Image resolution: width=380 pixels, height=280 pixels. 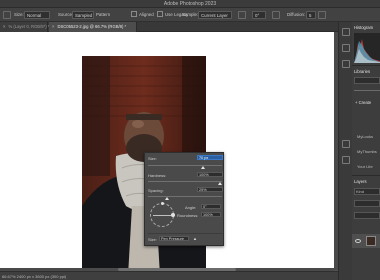 I want to click on roundness-label: Roundness:, so click(x=188, y=215).